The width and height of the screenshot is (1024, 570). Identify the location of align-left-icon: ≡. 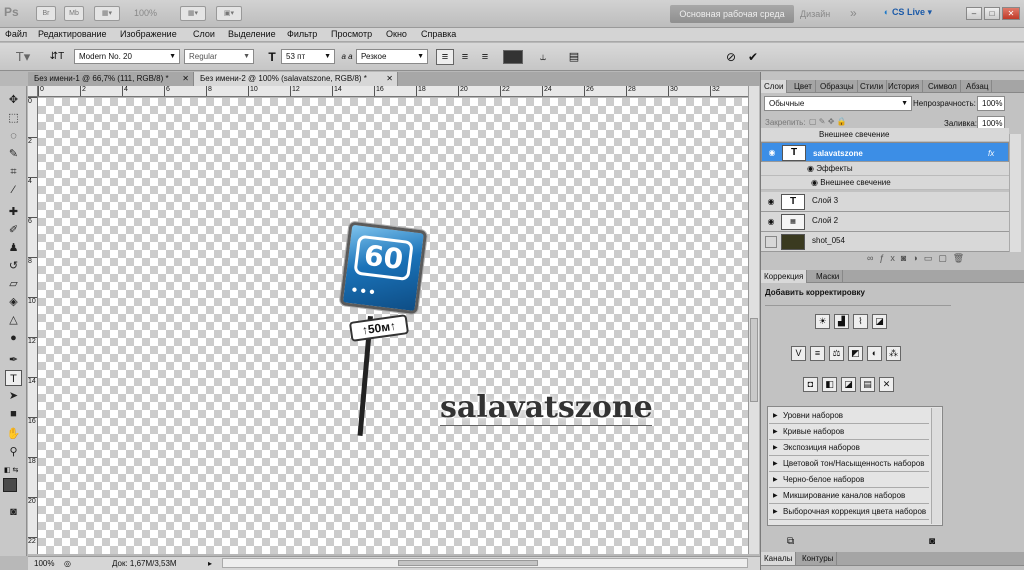
(445, 57).